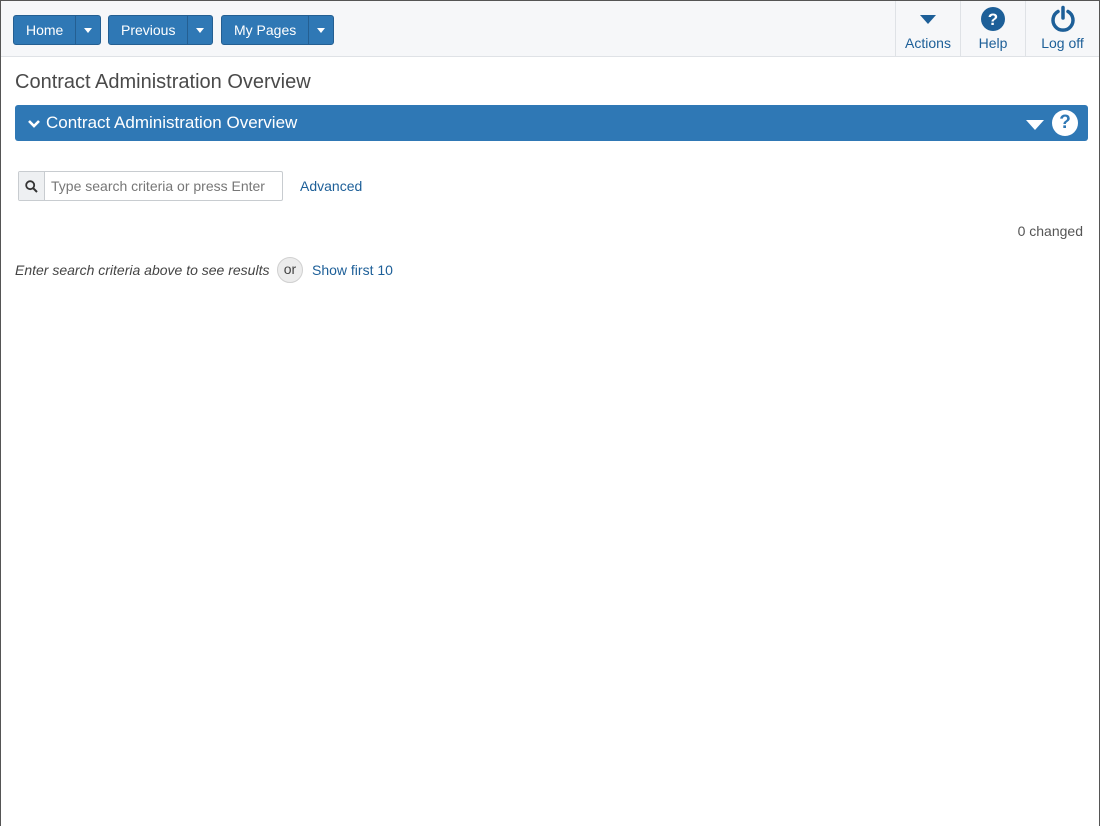  What do you see at coordinates (352, 270) in the screenshot?
I see `show-first-link: Show first 10` at bounding box center [352, 270].